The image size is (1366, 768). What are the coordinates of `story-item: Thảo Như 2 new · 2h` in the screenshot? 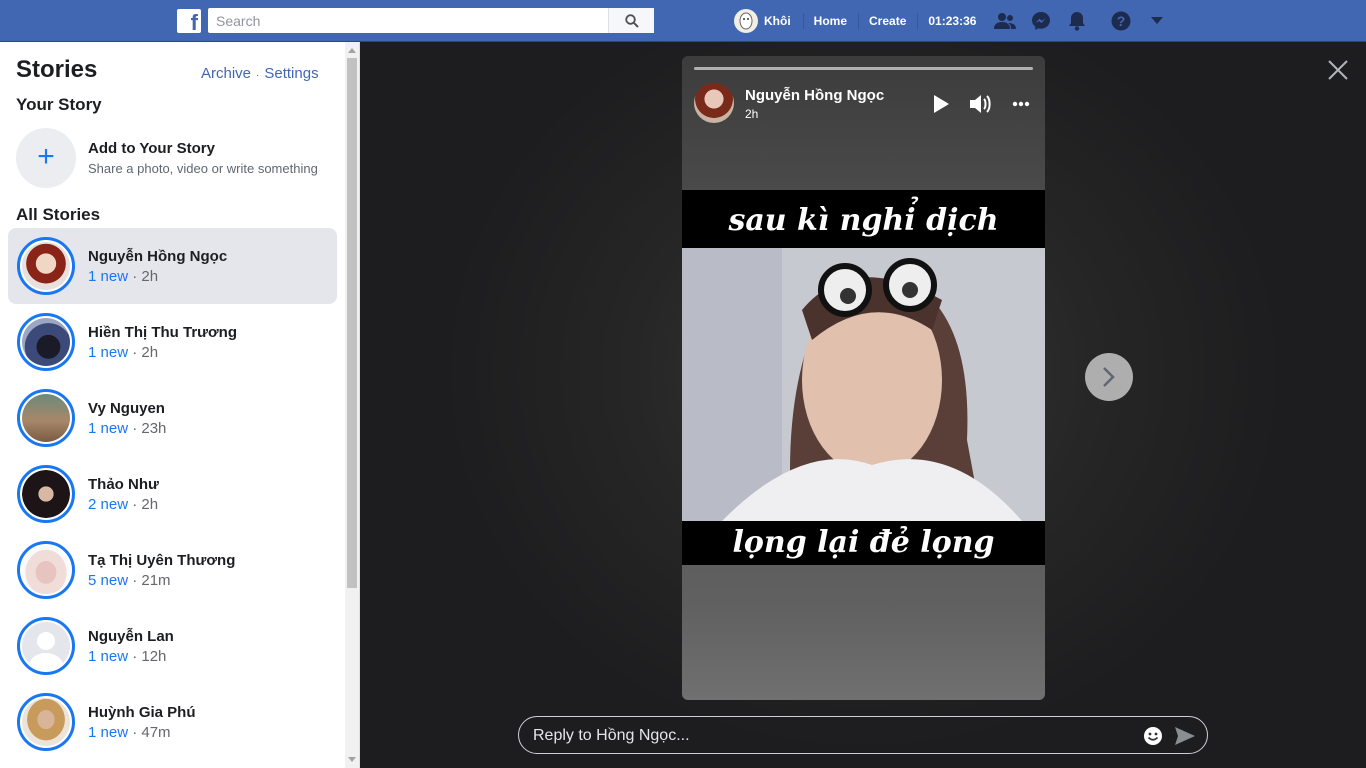 It's located at (172, 494).